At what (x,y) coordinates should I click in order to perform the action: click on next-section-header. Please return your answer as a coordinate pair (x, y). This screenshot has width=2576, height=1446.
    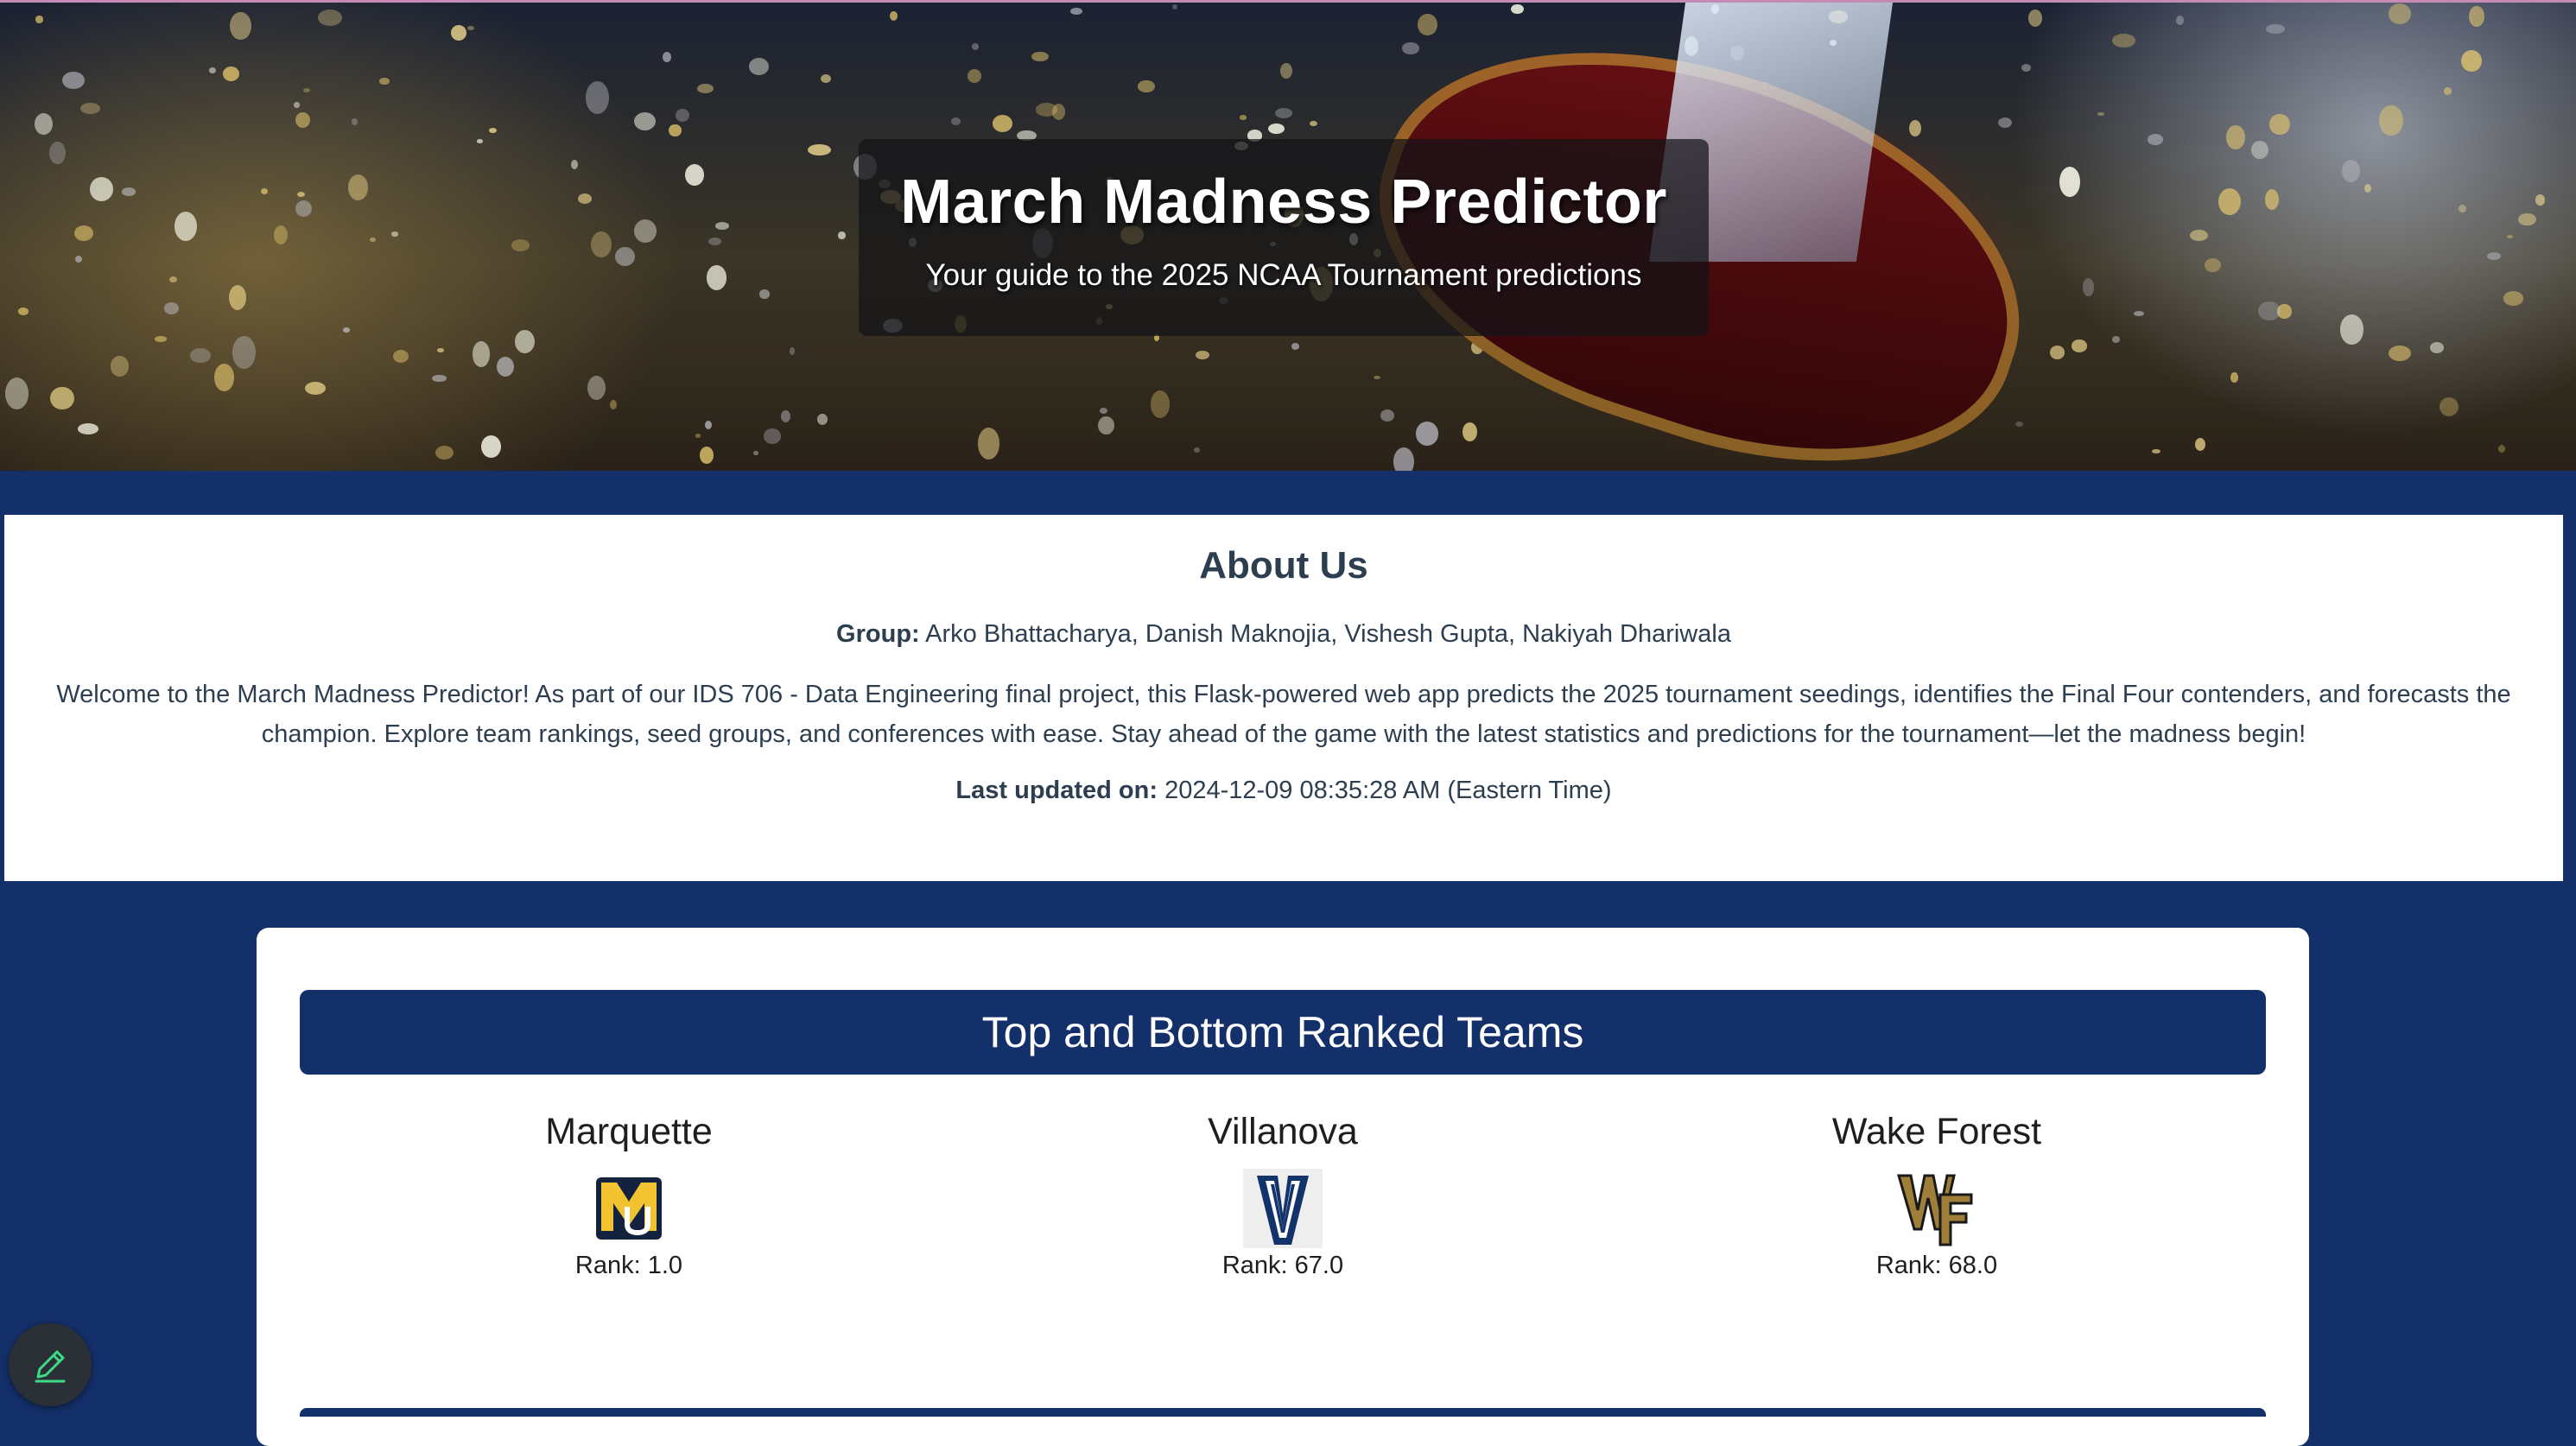
    Looking at the image, I should click on (1283, 1413).